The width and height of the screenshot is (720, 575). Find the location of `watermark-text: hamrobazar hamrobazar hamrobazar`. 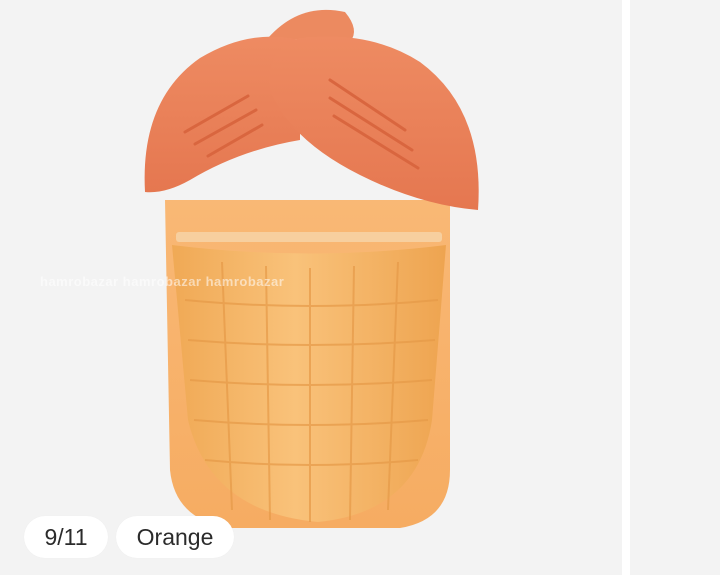

watermark-text: hamrobazar hamrobazar hamrobazar is located at coordinates (162, 281).